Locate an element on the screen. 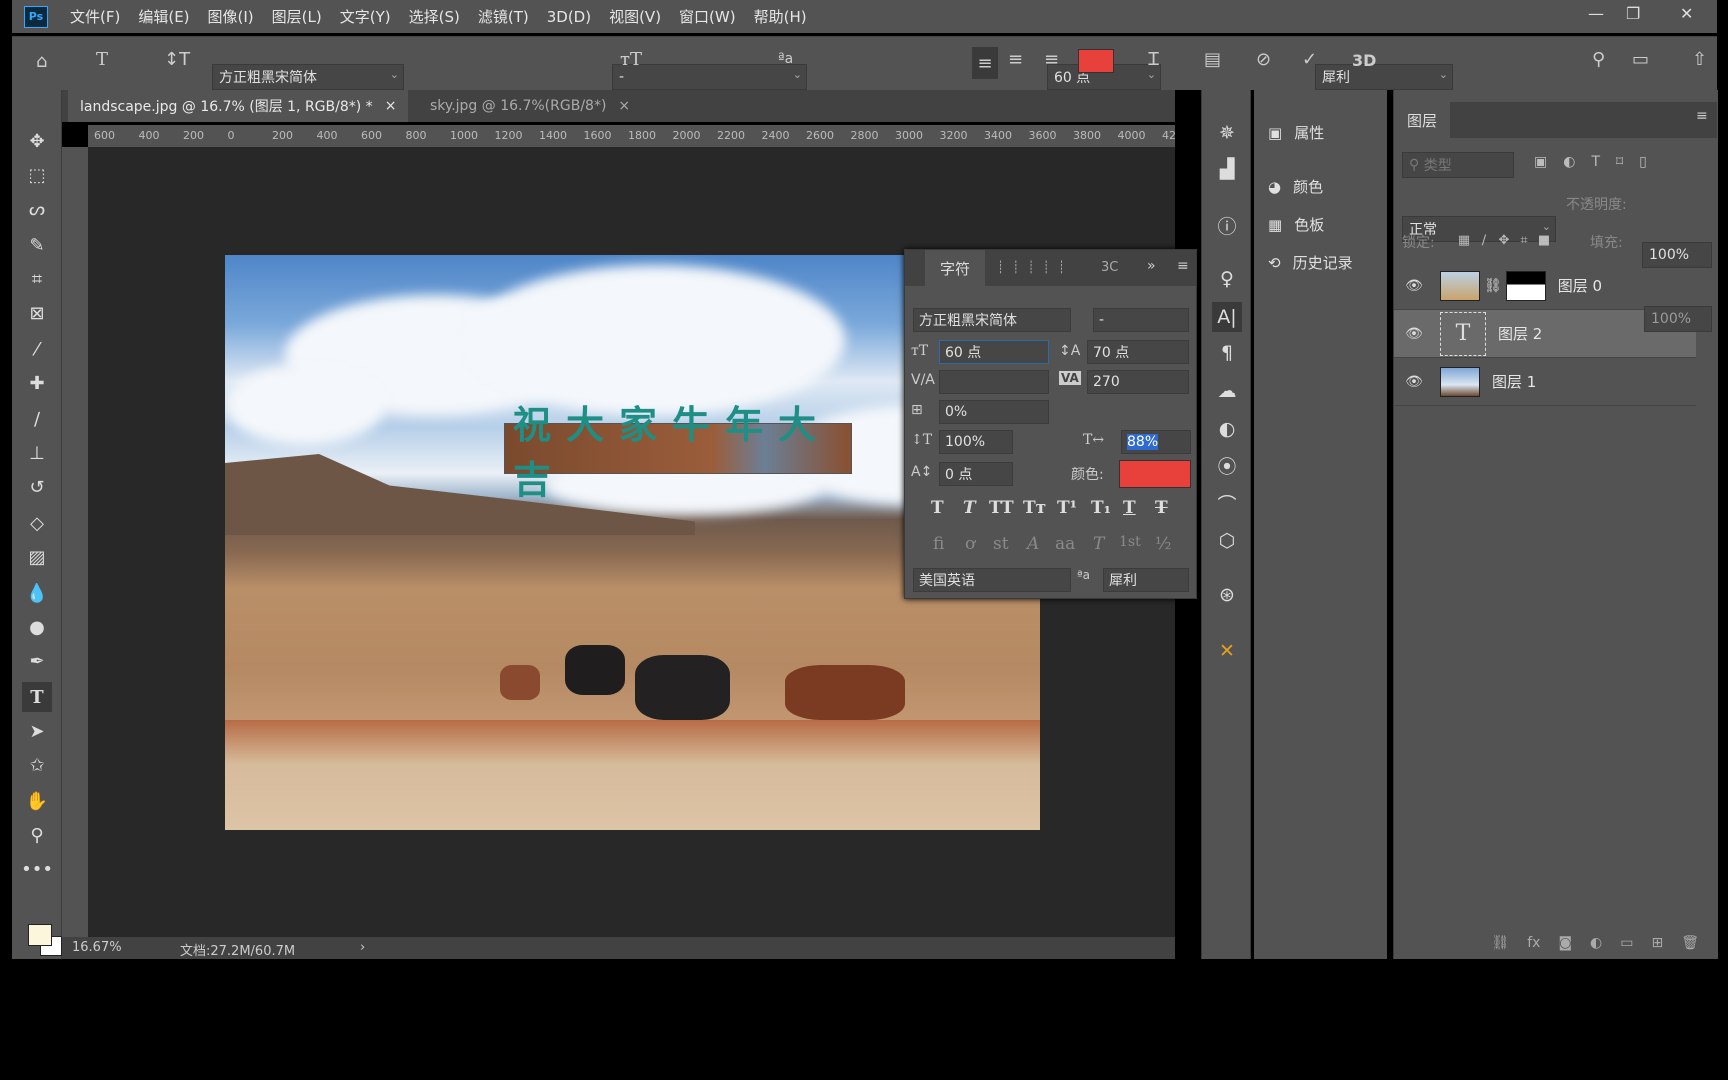 The width and height of the screenshot is (1728, 1080). strikethrough-button: T is located at coordinates (1161, 508).